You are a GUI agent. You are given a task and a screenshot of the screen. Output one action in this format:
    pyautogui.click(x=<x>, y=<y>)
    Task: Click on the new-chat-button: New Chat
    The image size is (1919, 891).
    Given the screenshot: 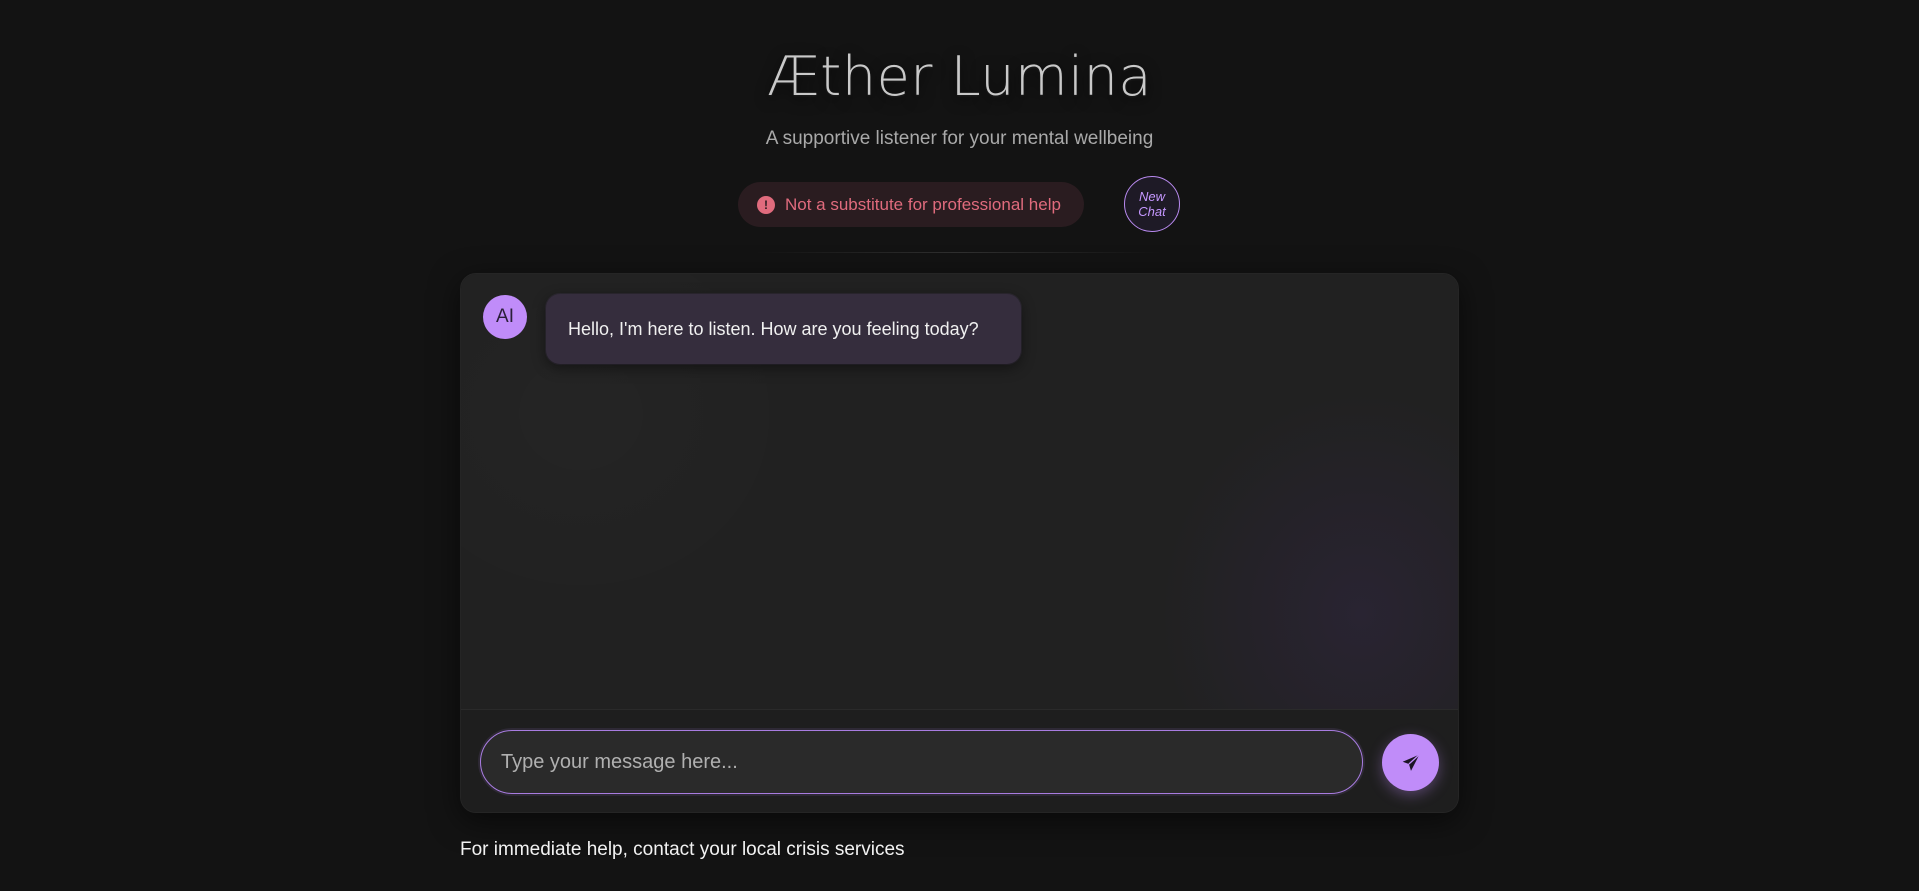 What is the action you would take?
    pyautogui.click(x=1152, y=204)
    